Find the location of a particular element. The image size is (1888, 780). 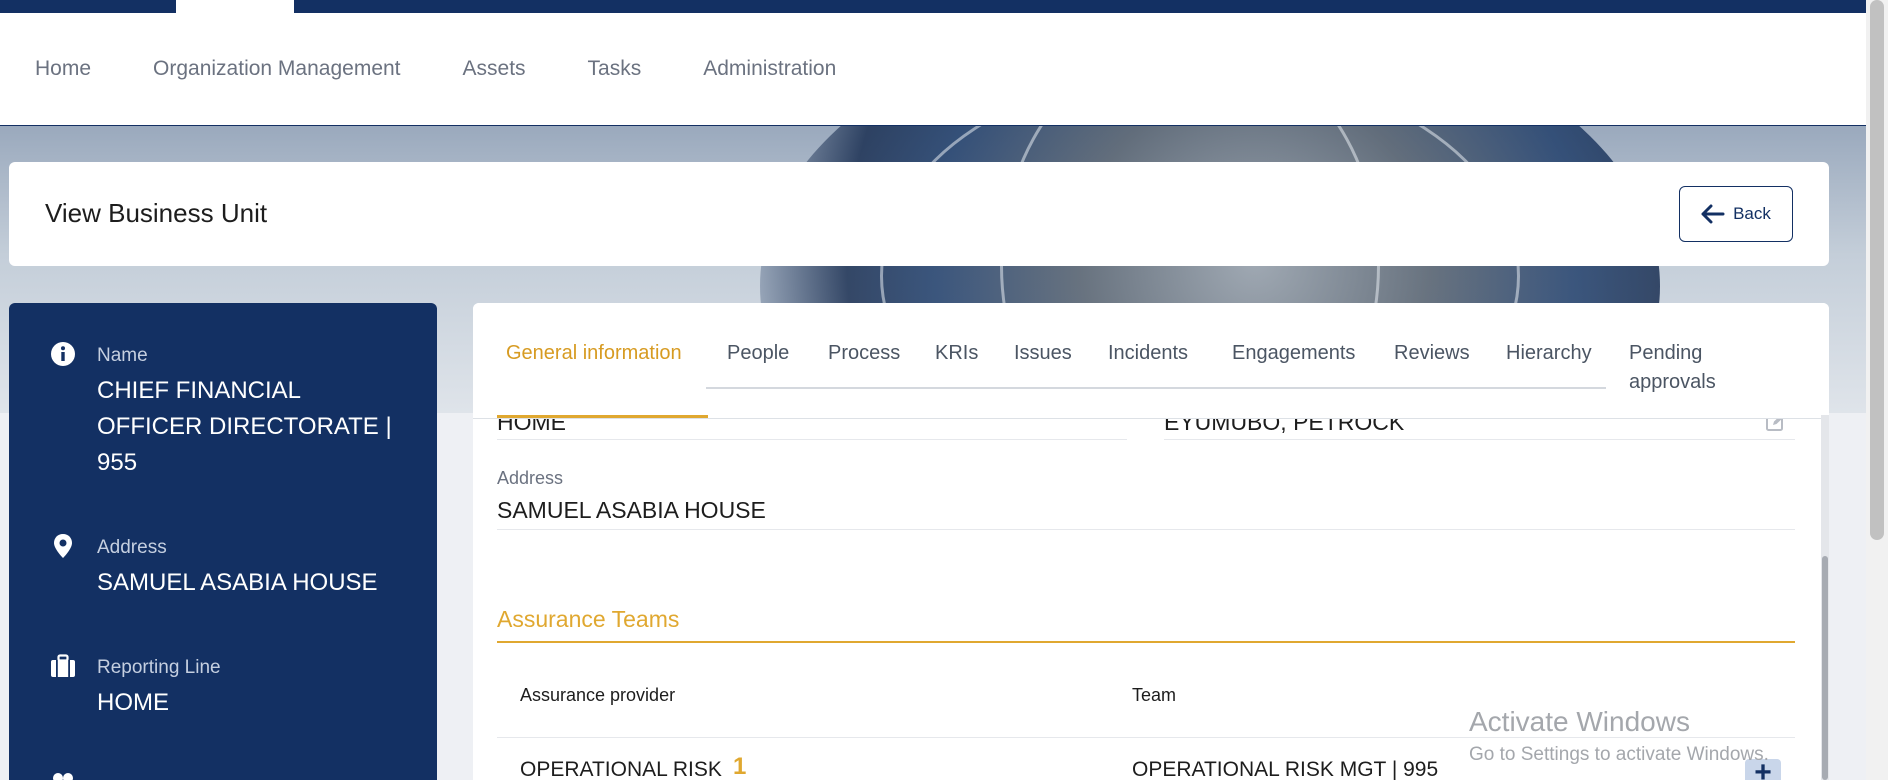

info-icon is located at coordinates (63, 354).